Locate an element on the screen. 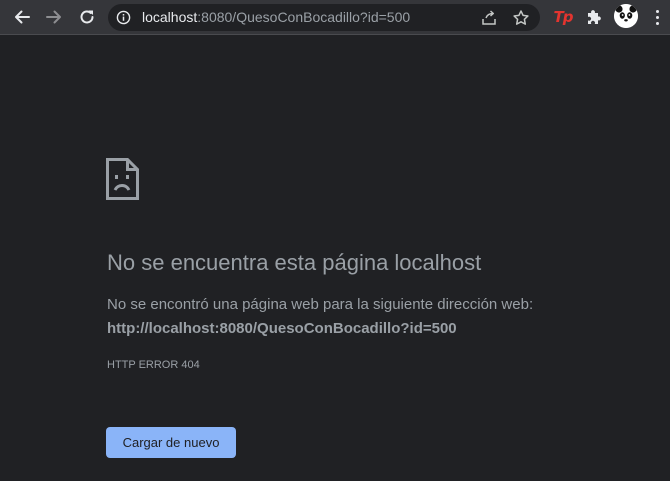  url-host: localhost is located at coordinates (170, 17).